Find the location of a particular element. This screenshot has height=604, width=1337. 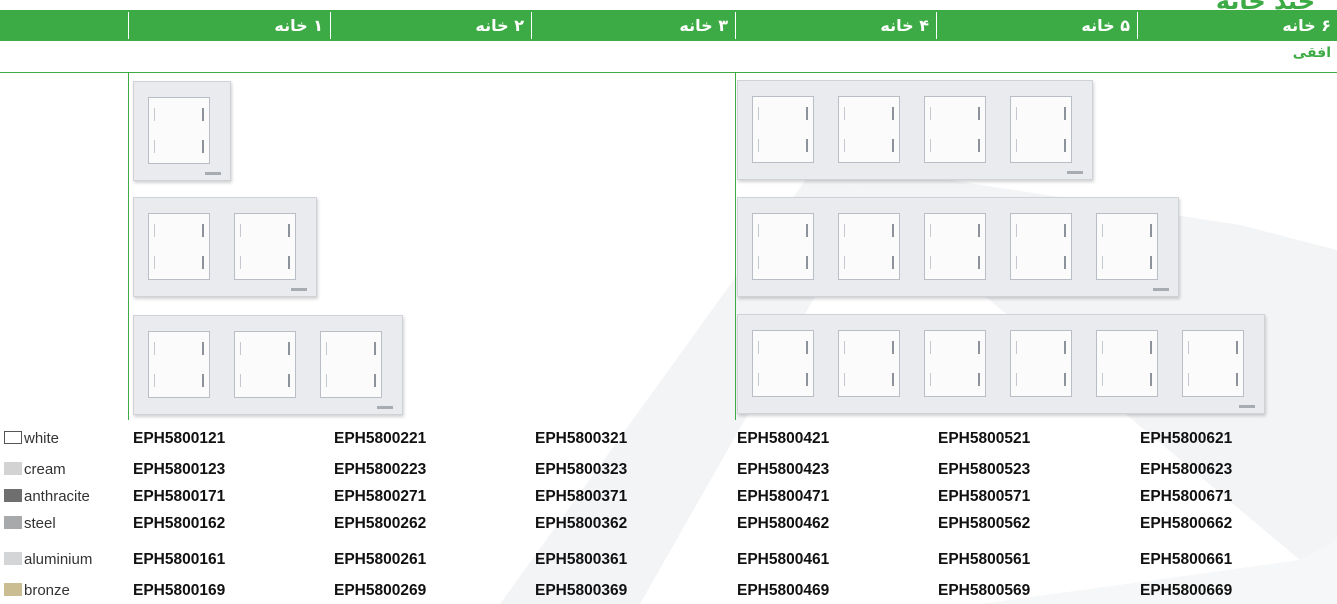

frame-4-gang is located at coordinates (915, 130).